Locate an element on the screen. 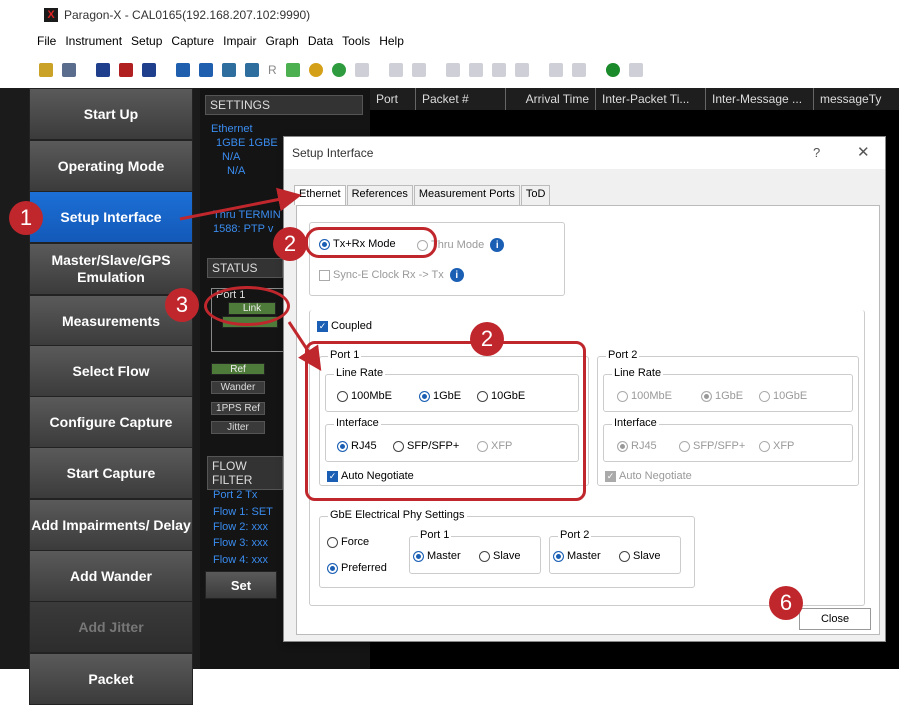  port1-highlight is located at coordinates (445, 421).